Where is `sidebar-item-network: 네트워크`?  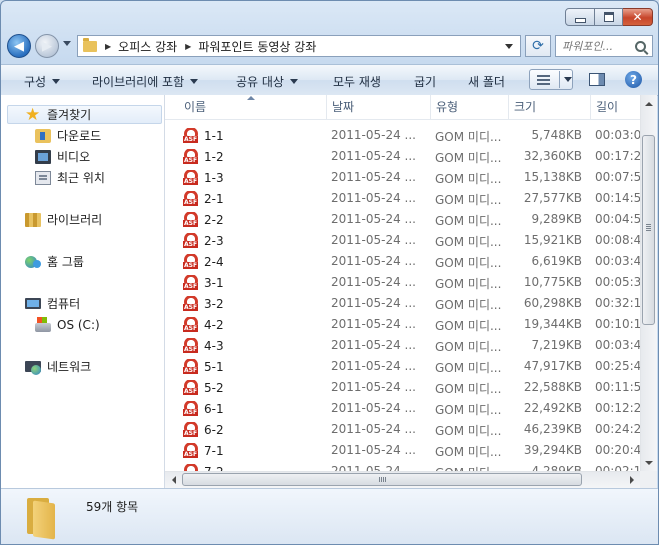 sidebar-item-network: 네트워크 is located at coordinates (58, 366).